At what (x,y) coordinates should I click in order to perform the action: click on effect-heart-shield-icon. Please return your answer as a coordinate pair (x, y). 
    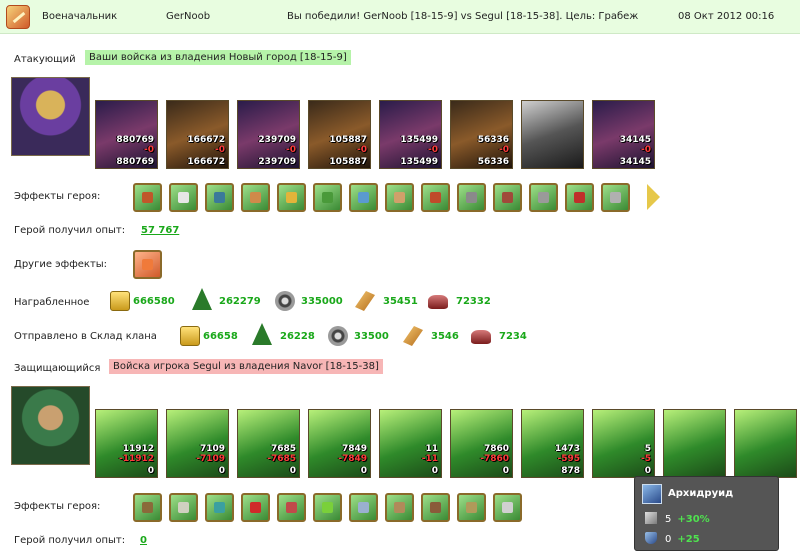
    Looking at the image, I should click on (291, 507).